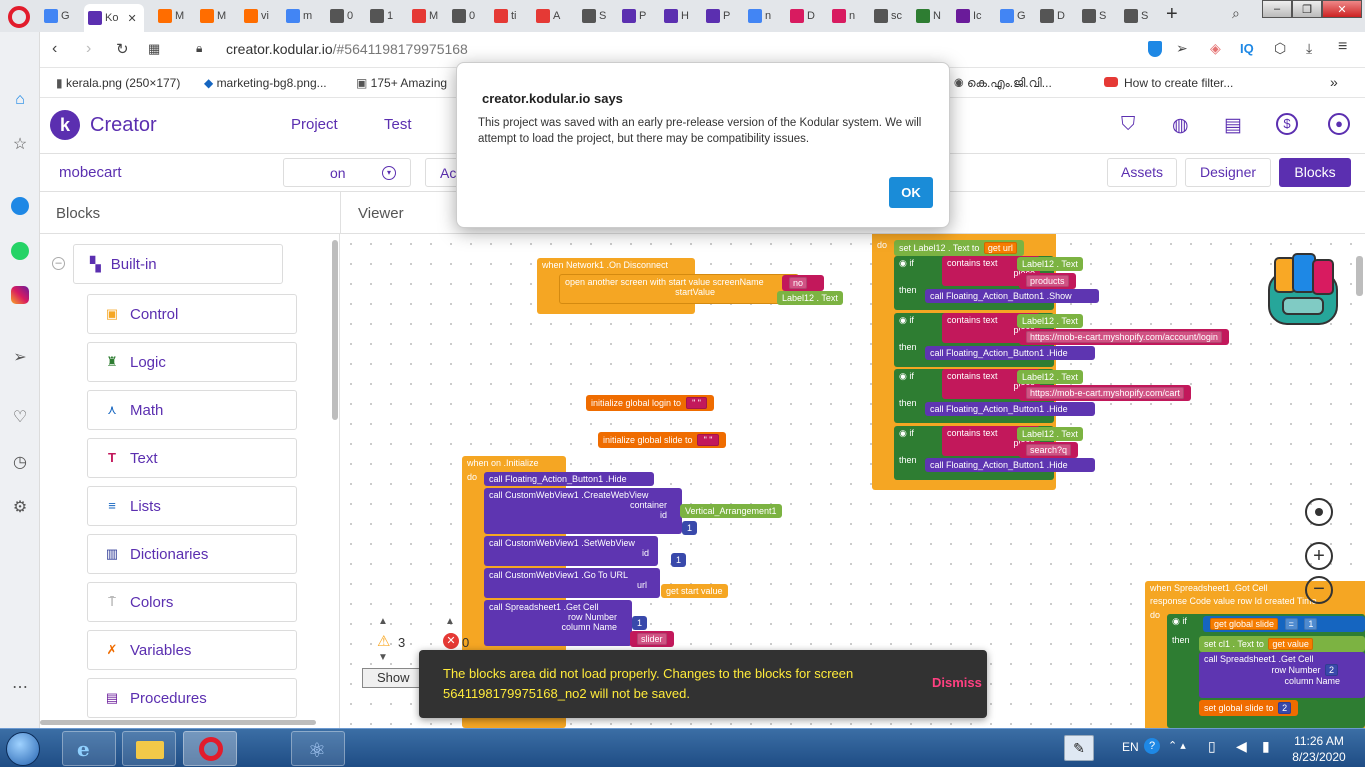  Describe the element at coordinates (210, 748) in the screenshot. I see `taskbar-opera-icon` at that location.